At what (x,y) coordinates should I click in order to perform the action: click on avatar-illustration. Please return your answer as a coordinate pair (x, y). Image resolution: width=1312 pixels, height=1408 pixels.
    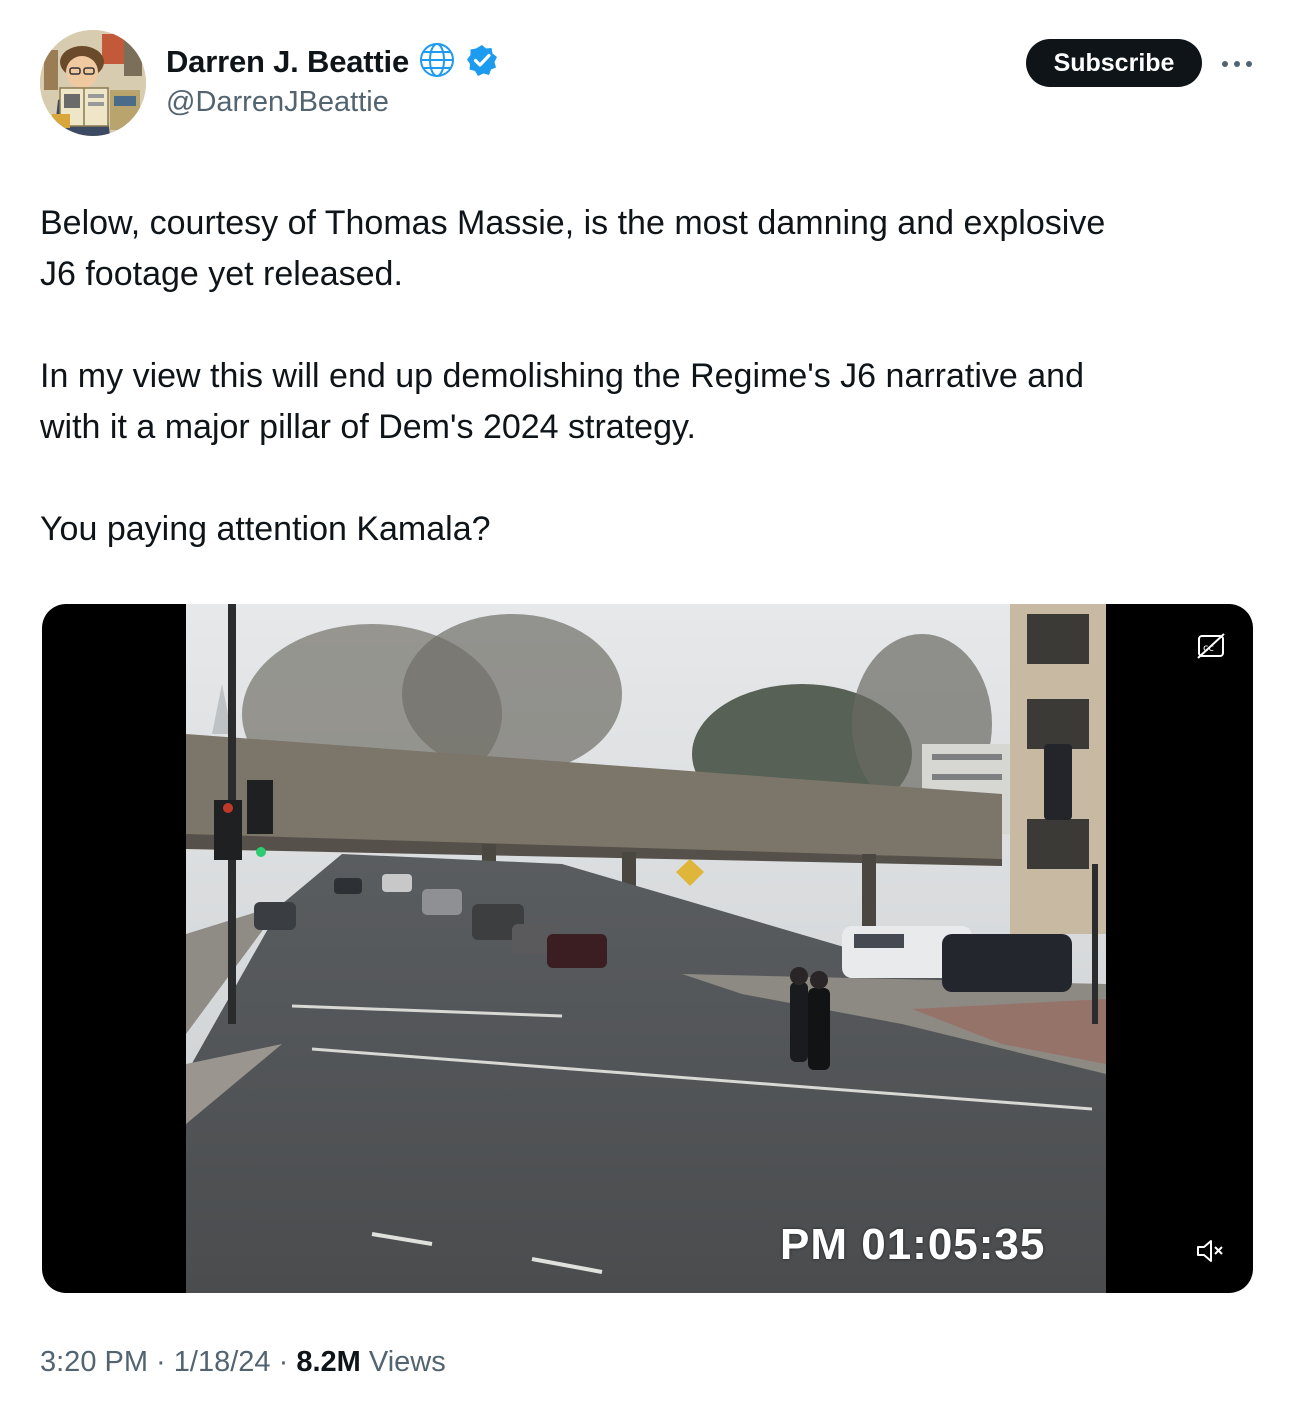
    Looking at the image, I should click on (93, 83).